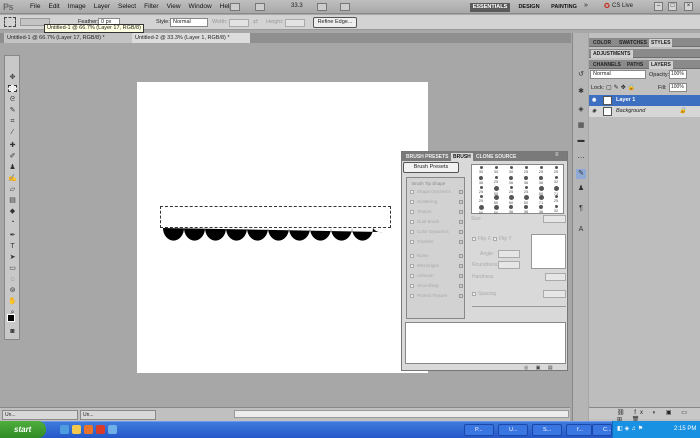  I want to click on 3d-rotate-tool-icon: ◌, so click(12, 279).